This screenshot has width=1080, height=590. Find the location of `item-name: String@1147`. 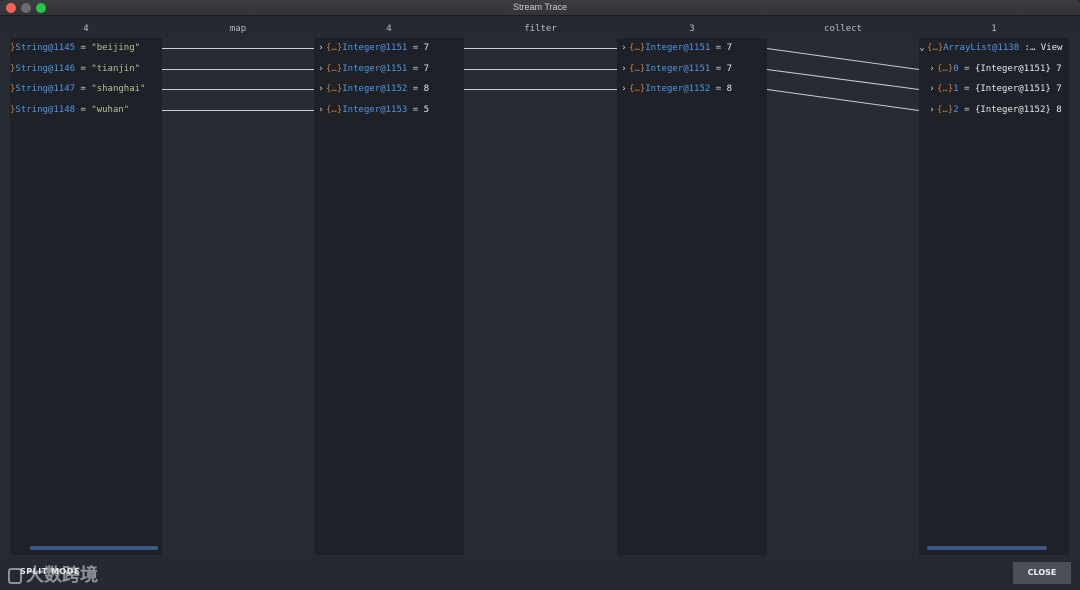

item-name: String@1147 is located at coordinates (45, 89).